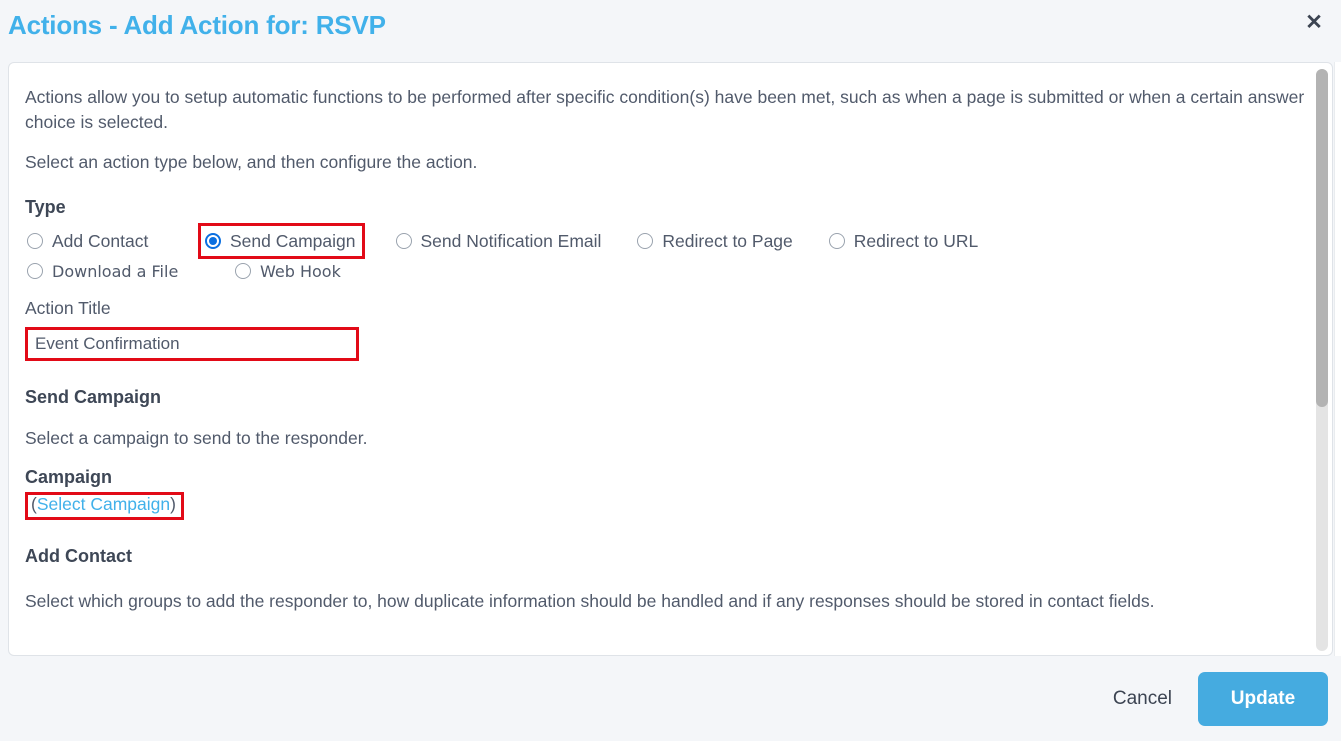 The height and width of the screenshot is (741, 1341). I want to click on radio-option-web-hook: Web Hook, so click(288, 271).